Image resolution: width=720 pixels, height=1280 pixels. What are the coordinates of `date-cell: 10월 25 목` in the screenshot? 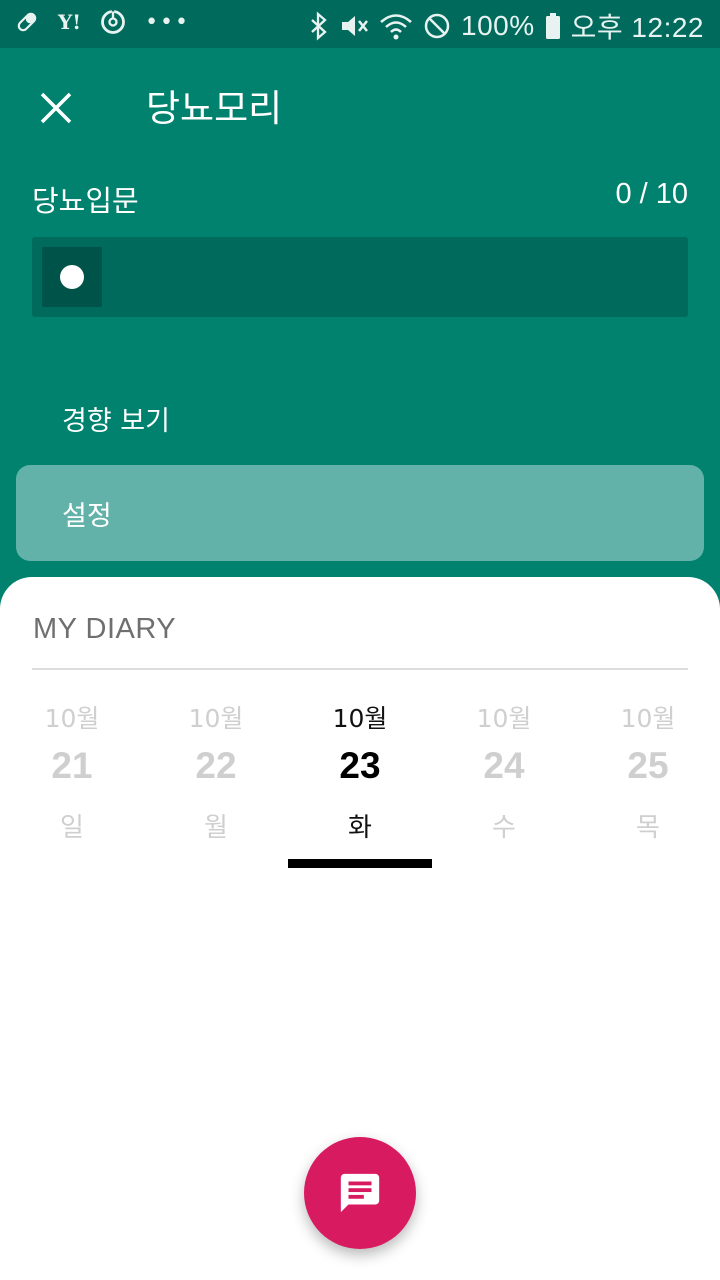 It's located at (648, 765).